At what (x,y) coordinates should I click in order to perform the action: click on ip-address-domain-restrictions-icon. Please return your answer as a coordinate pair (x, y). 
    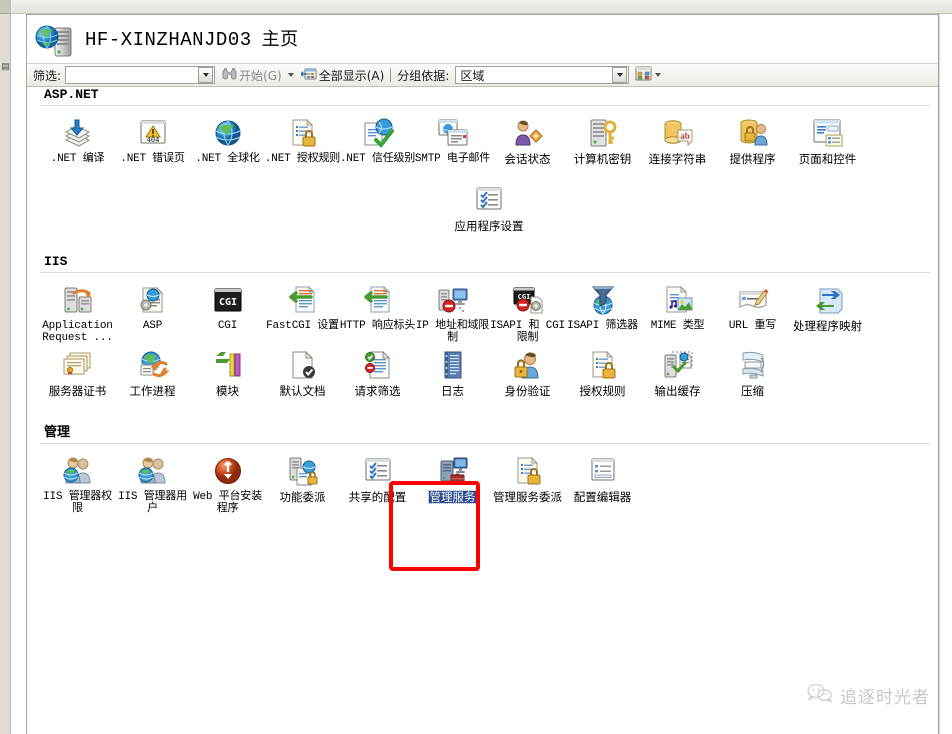
    Looking at the image, I should click on (453, 300).